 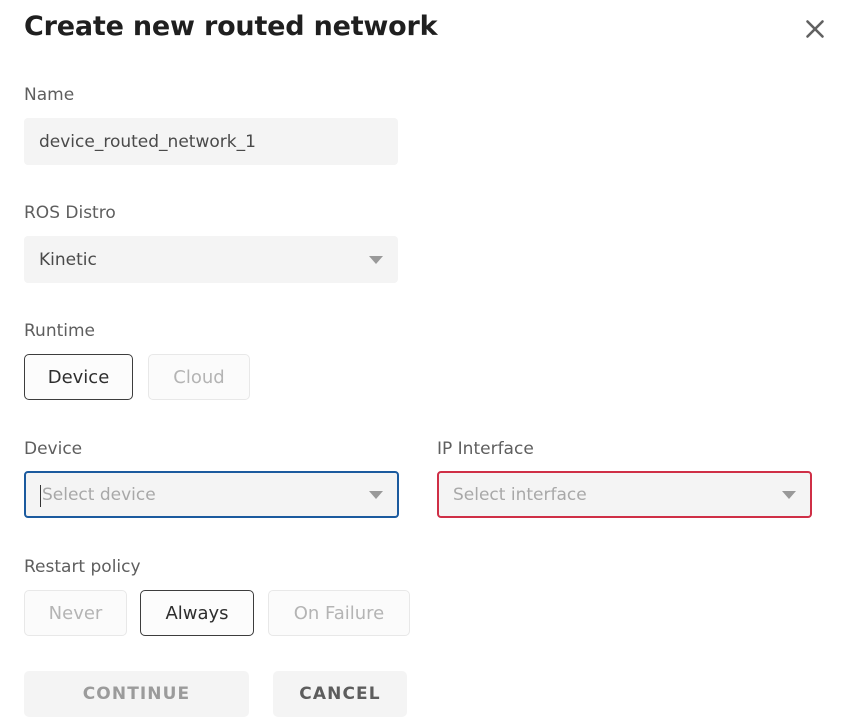 What do you see at coordinates (520, 494) in the screenshot?
I see `ip-interface-select-placeholder: Select interface` at bounding box center [520, 494].